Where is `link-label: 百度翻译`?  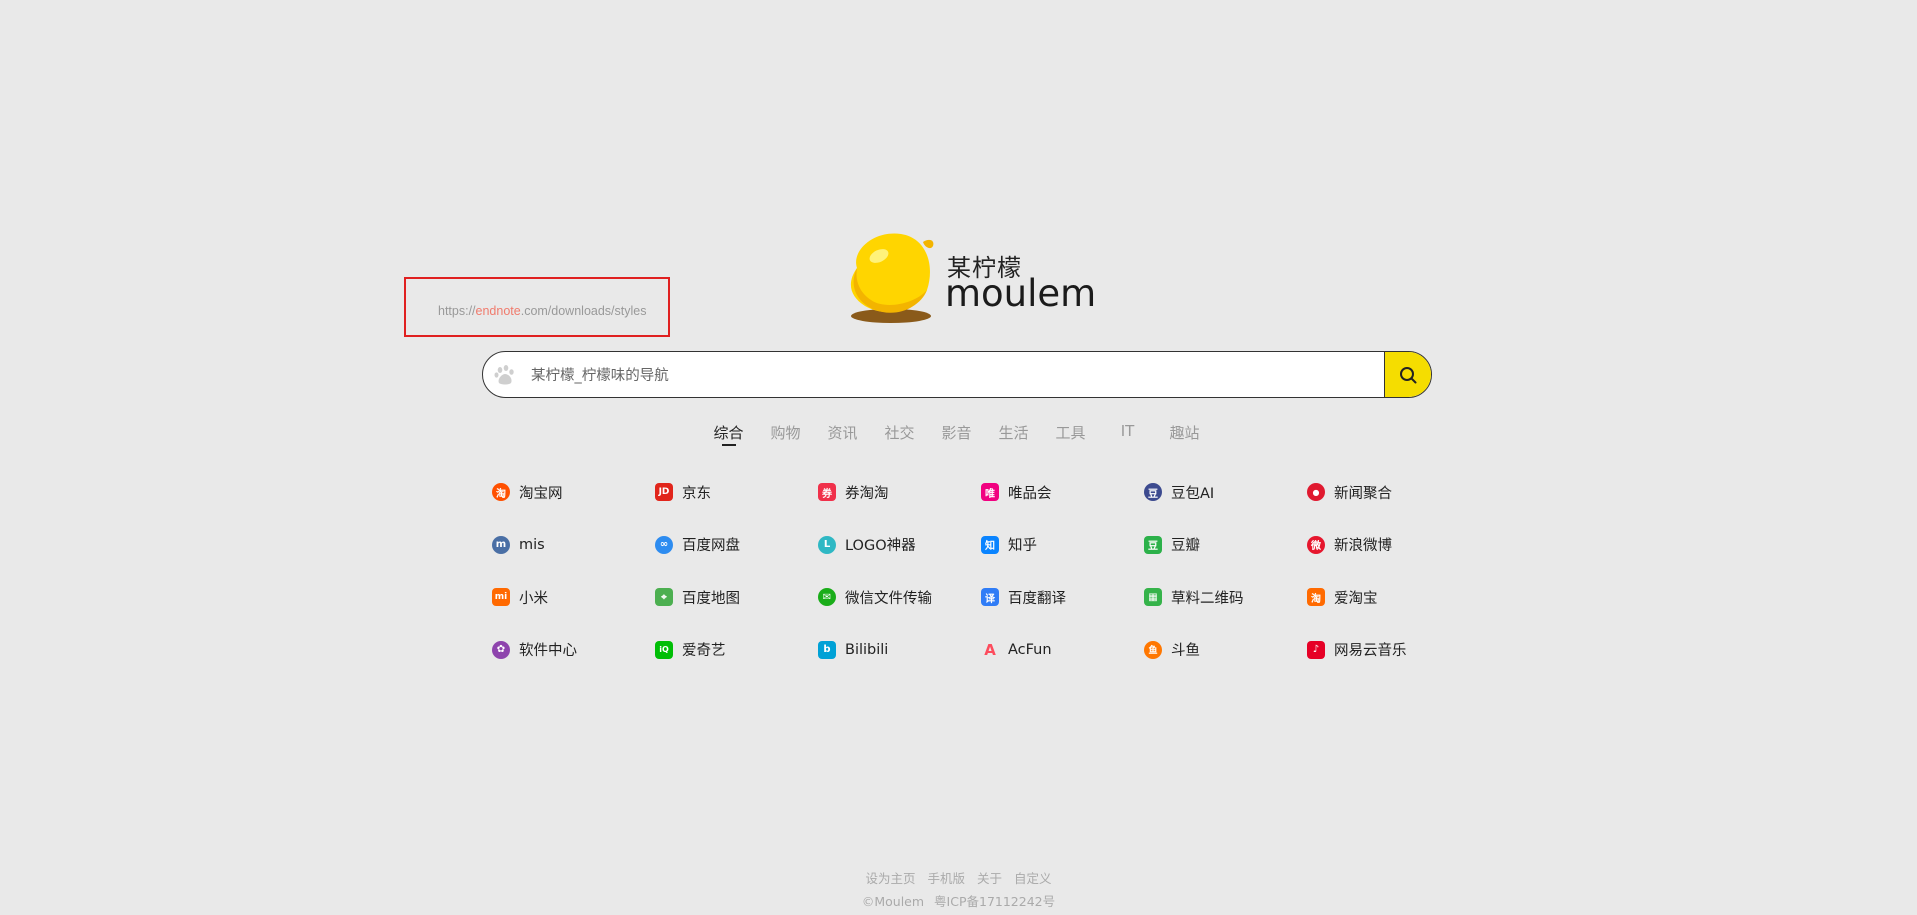
link-label: 百度翻译 is located at coordinates (1037, 598).